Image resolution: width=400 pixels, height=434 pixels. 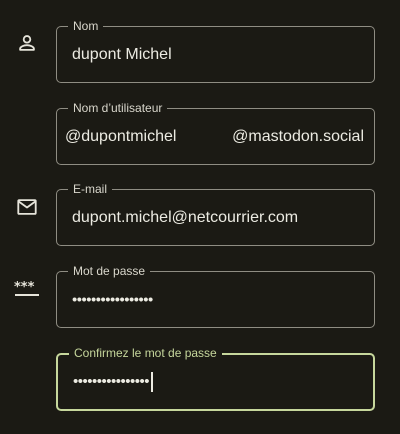 I want to click on name-value: dupont Michel, so click(x=122, y=54).